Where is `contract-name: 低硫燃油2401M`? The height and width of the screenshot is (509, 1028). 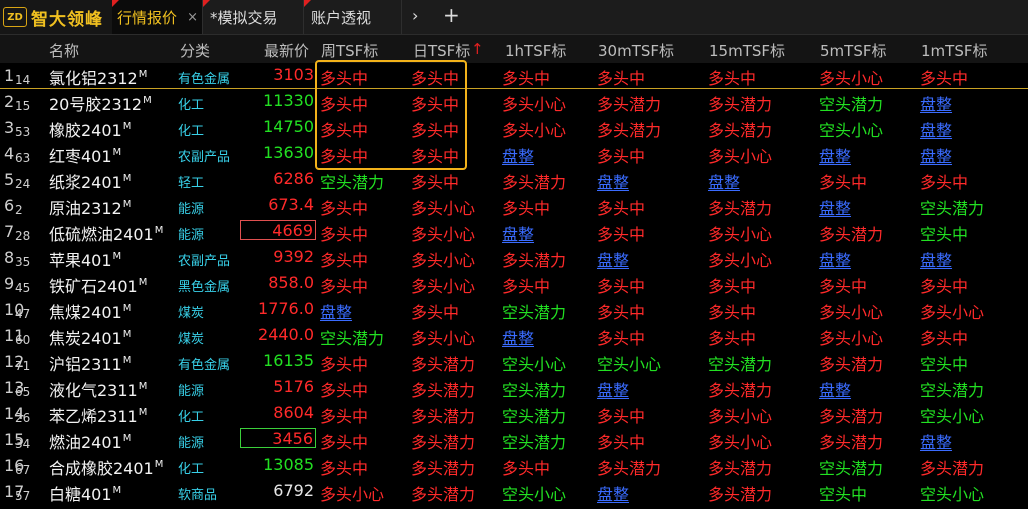 contract-name: 低硫燃油2401M is located at coordinates (106, 233).